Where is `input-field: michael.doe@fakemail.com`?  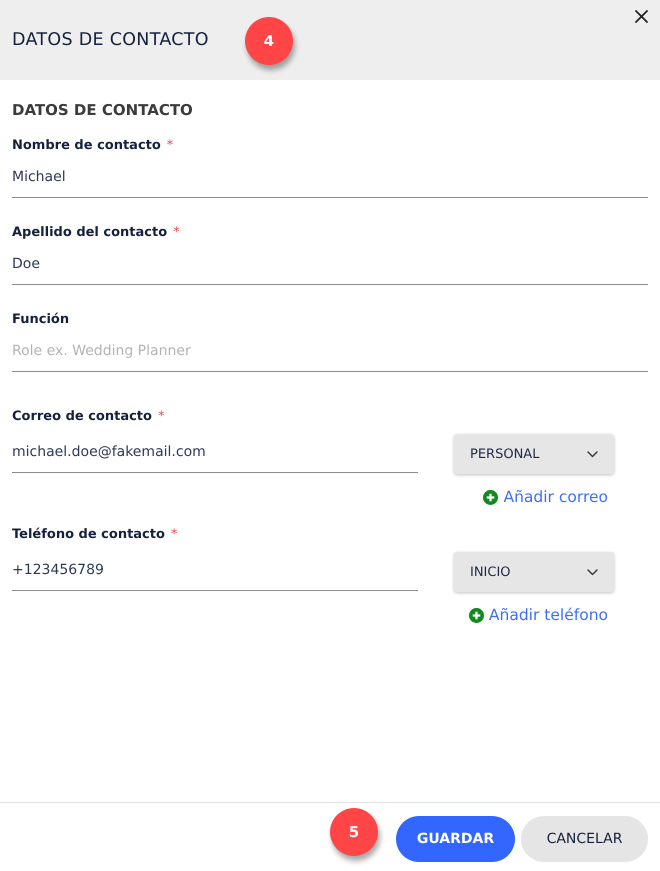 input-field: michael.doe@fakemail.com is located at coordinates (215, 455).